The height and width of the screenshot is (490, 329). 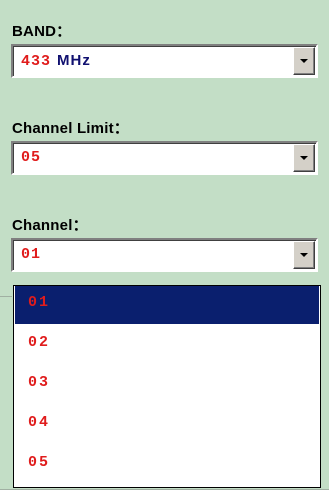 I want to click on channel-limit-select: 05, so click(x=164, y=158).